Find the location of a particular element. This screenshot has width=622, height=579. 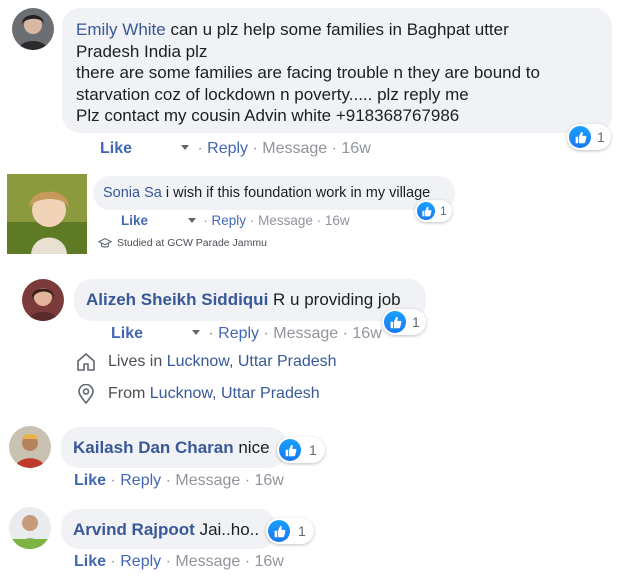

studied-info: Studied at GCW Parade Jammu is located at coordinates (182, 243).